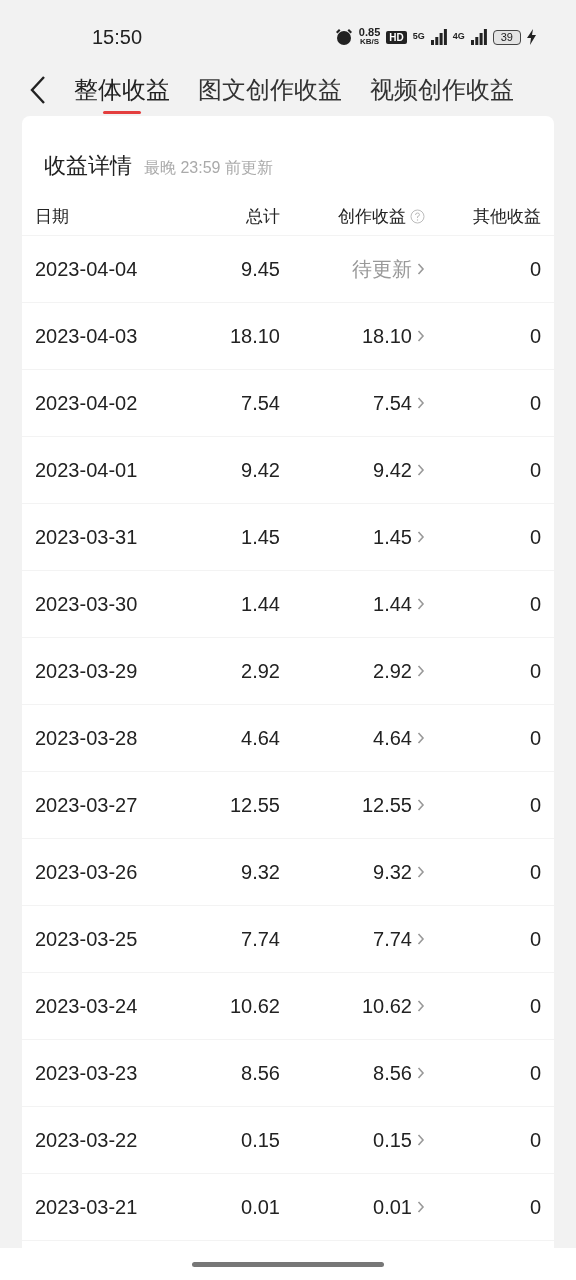  I want to click on table-row: 2023-03-23 8.56 8.56 0, so click(288, 1073).